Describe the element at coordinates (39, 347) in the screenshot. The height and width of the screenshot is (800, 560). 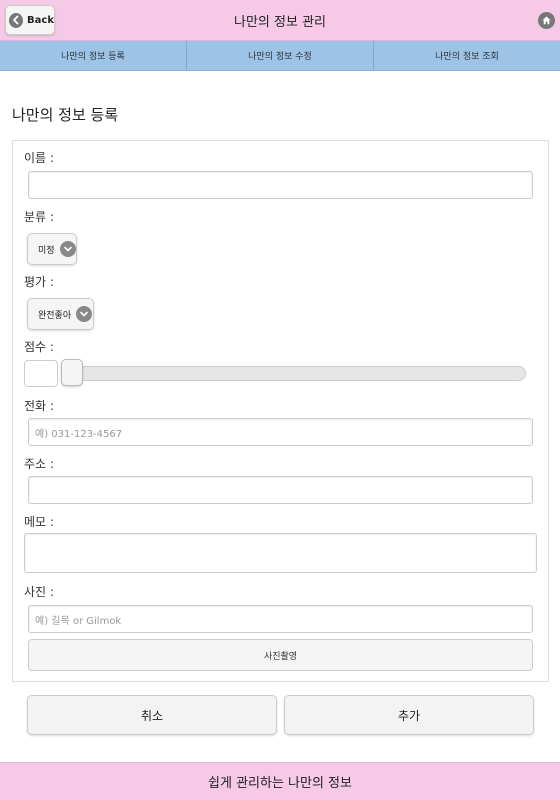
I see `score-label: 점수 :` at that location.